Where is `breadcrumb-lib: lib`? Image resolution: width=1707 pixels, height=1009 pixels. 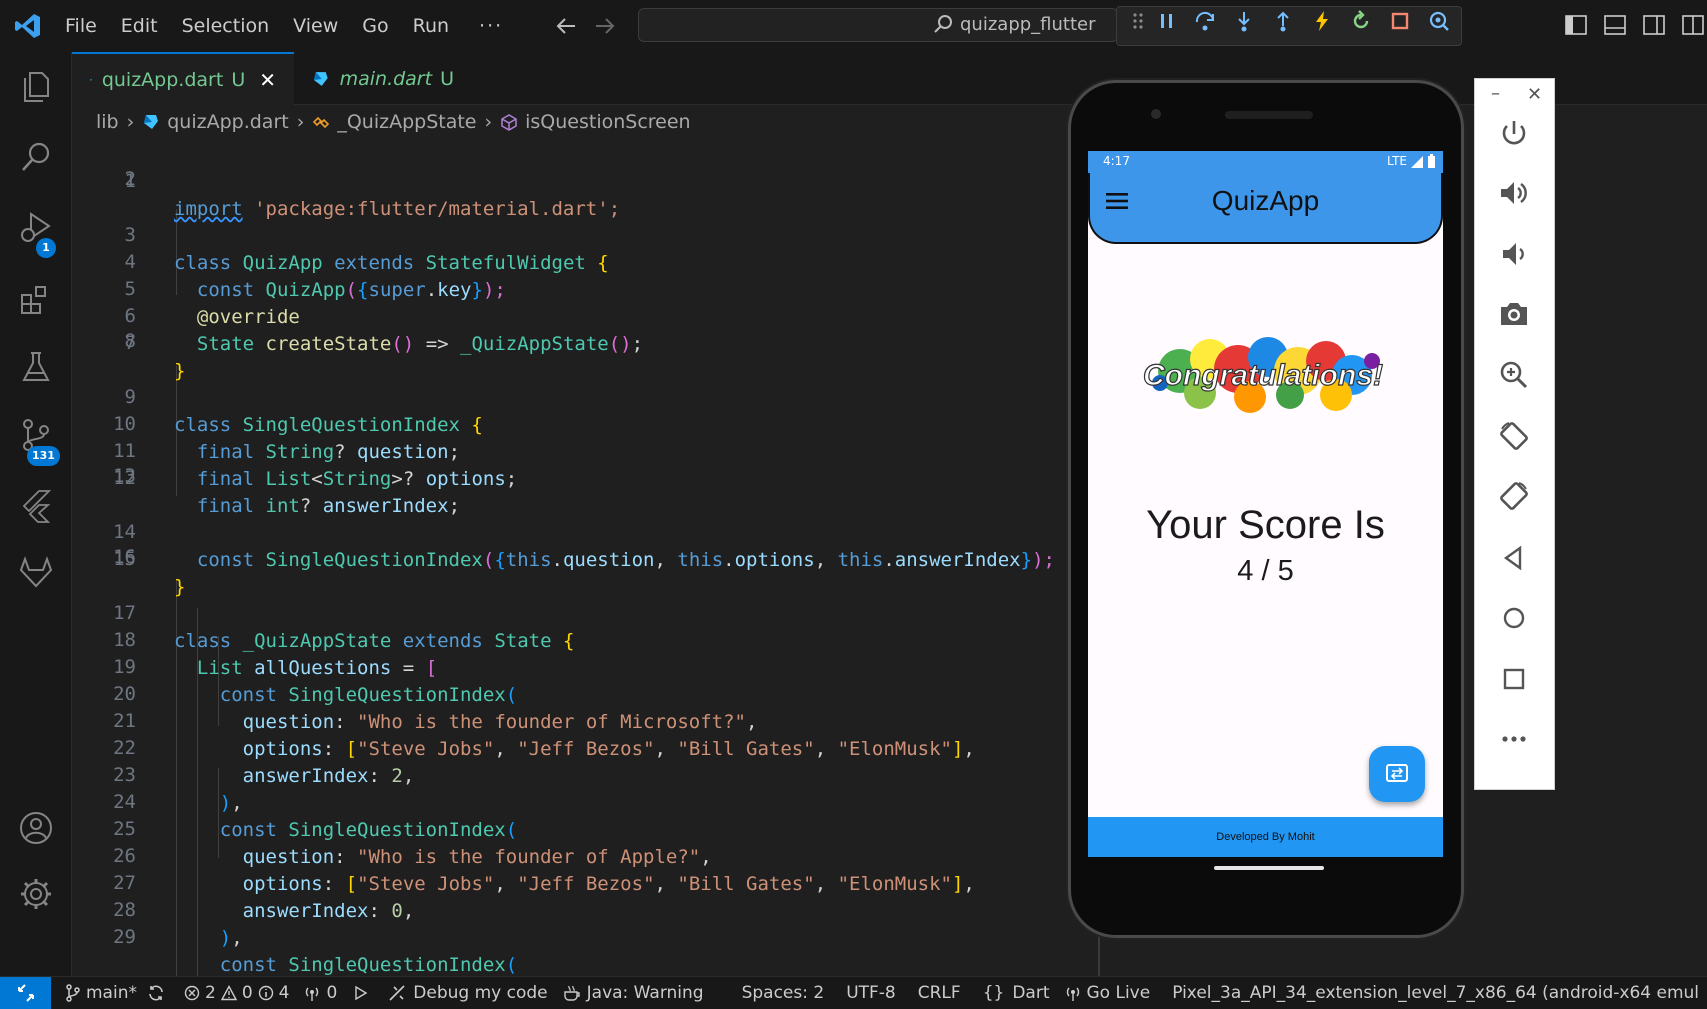
breadcrumb-lib: lib is located at coordinates (107, 122).